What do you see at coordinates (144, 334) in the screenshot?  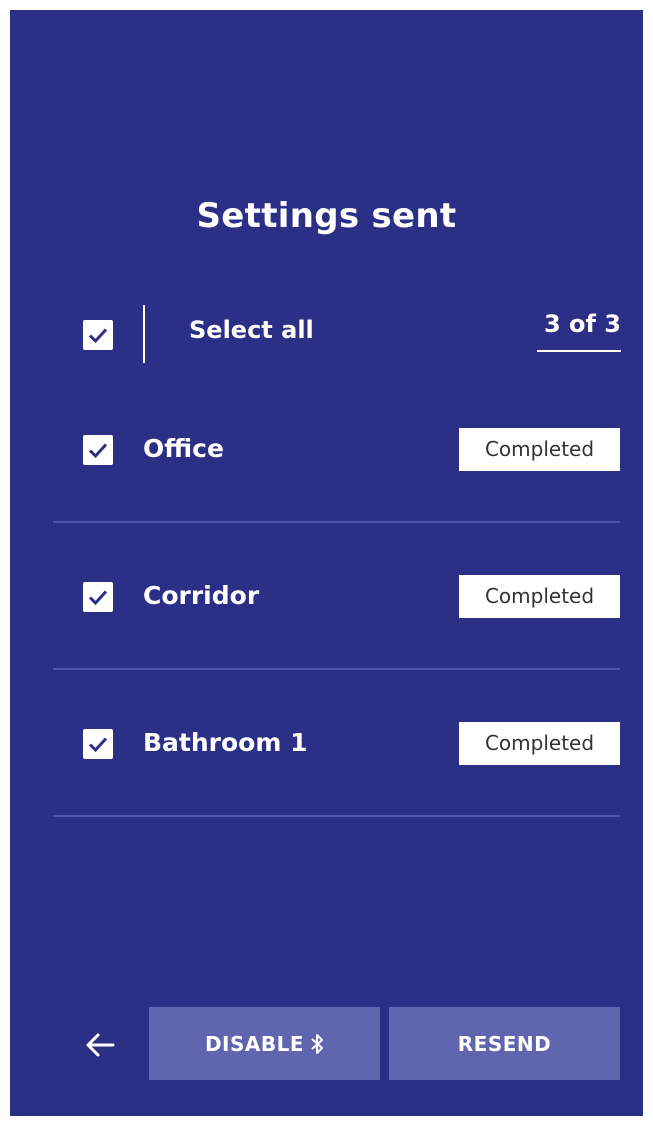 I see `vertical-divider` at bounding box center [144, 334].